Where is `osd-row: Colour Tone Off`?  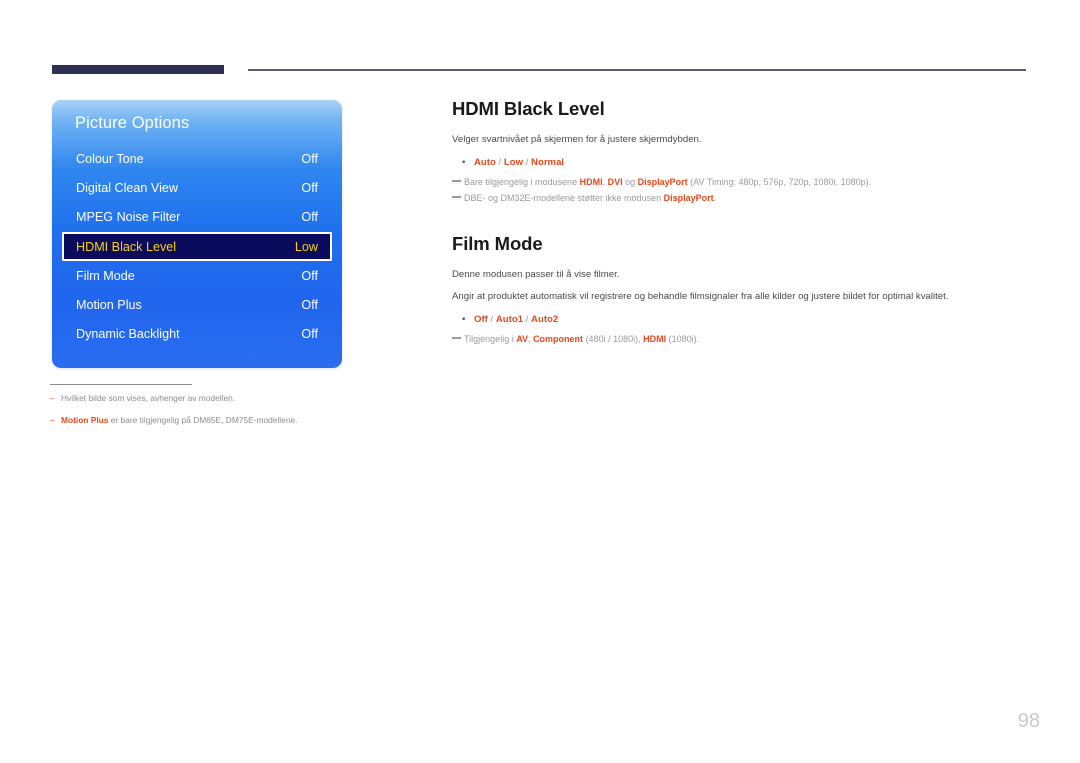 osd-row: Colour Tone Off is located at coordinates (197, 158).